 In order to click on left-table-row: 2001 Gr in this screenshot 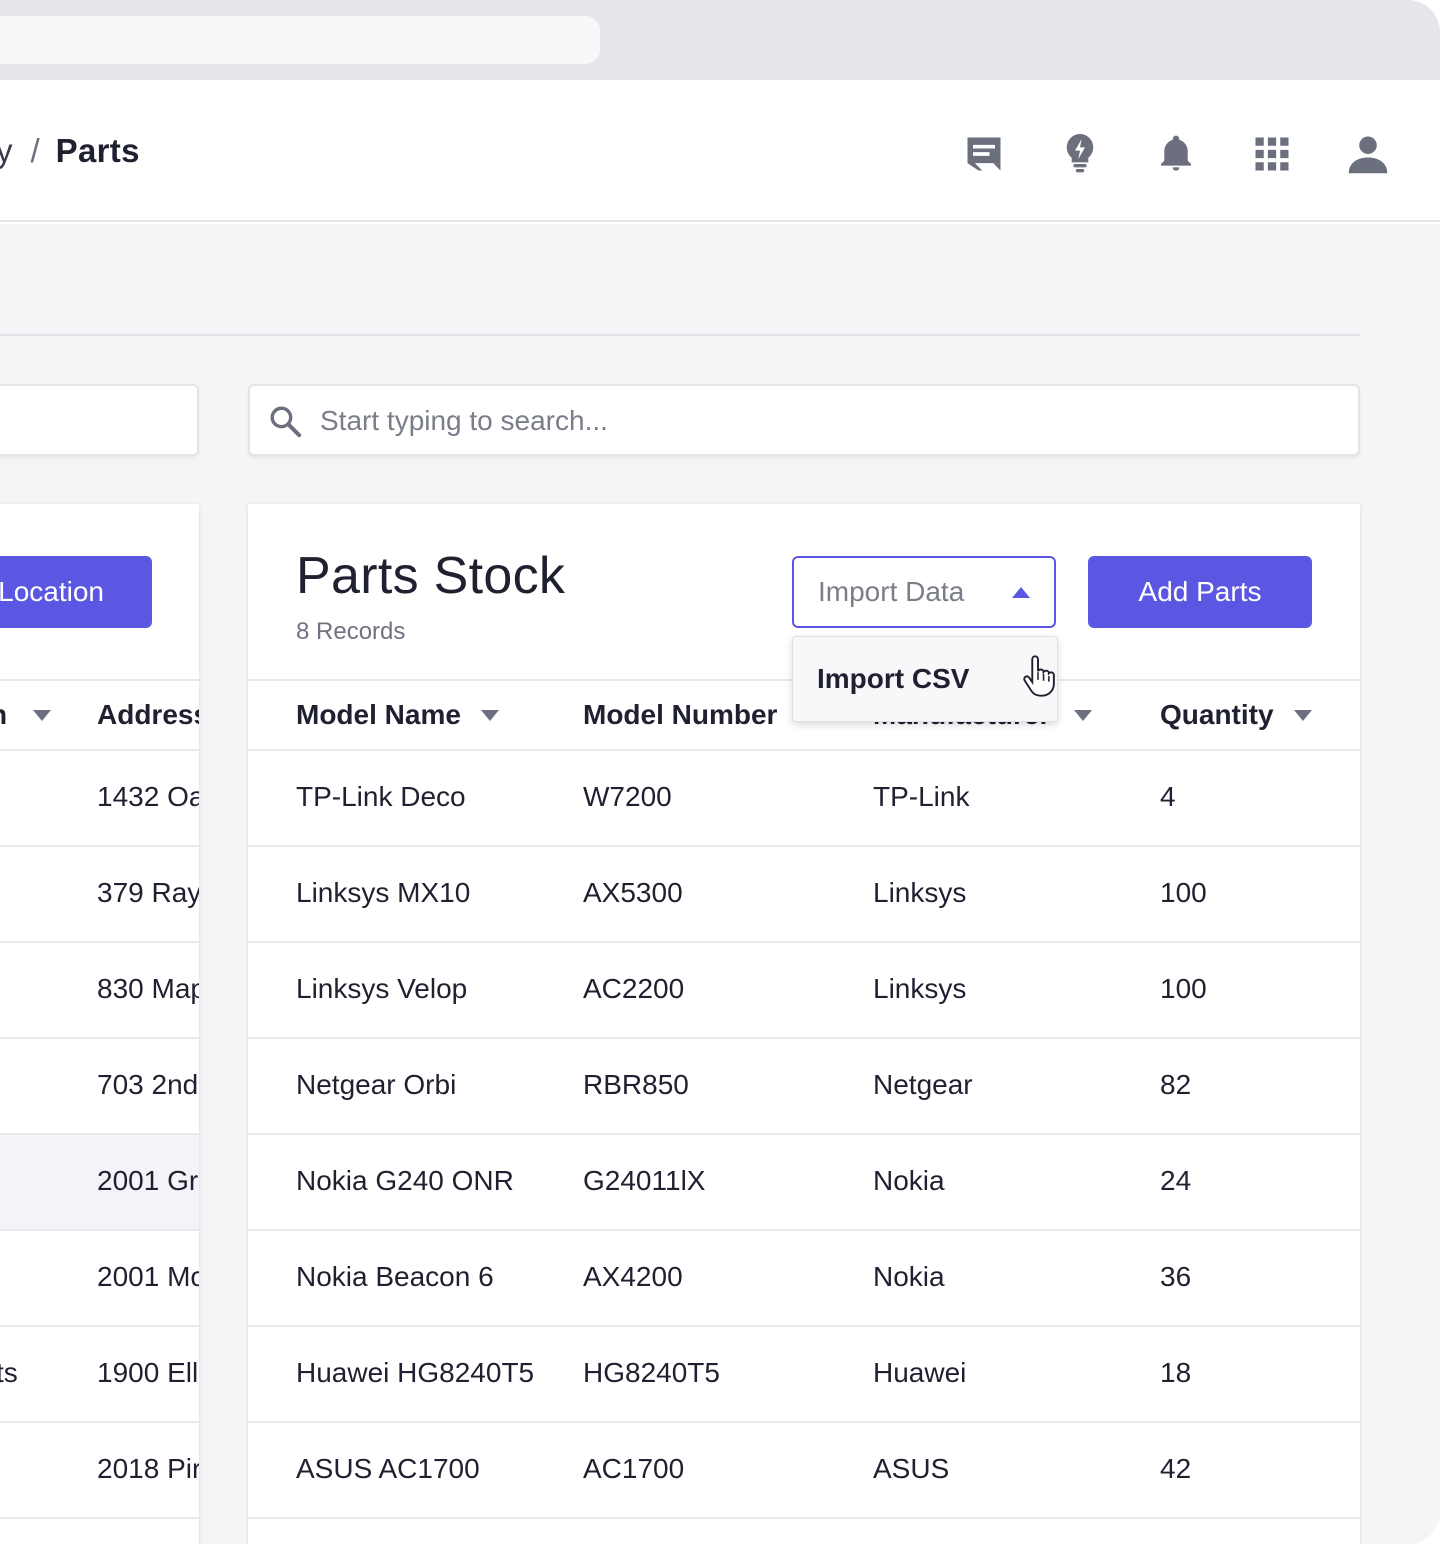, I will do `click(99, 1183)`.